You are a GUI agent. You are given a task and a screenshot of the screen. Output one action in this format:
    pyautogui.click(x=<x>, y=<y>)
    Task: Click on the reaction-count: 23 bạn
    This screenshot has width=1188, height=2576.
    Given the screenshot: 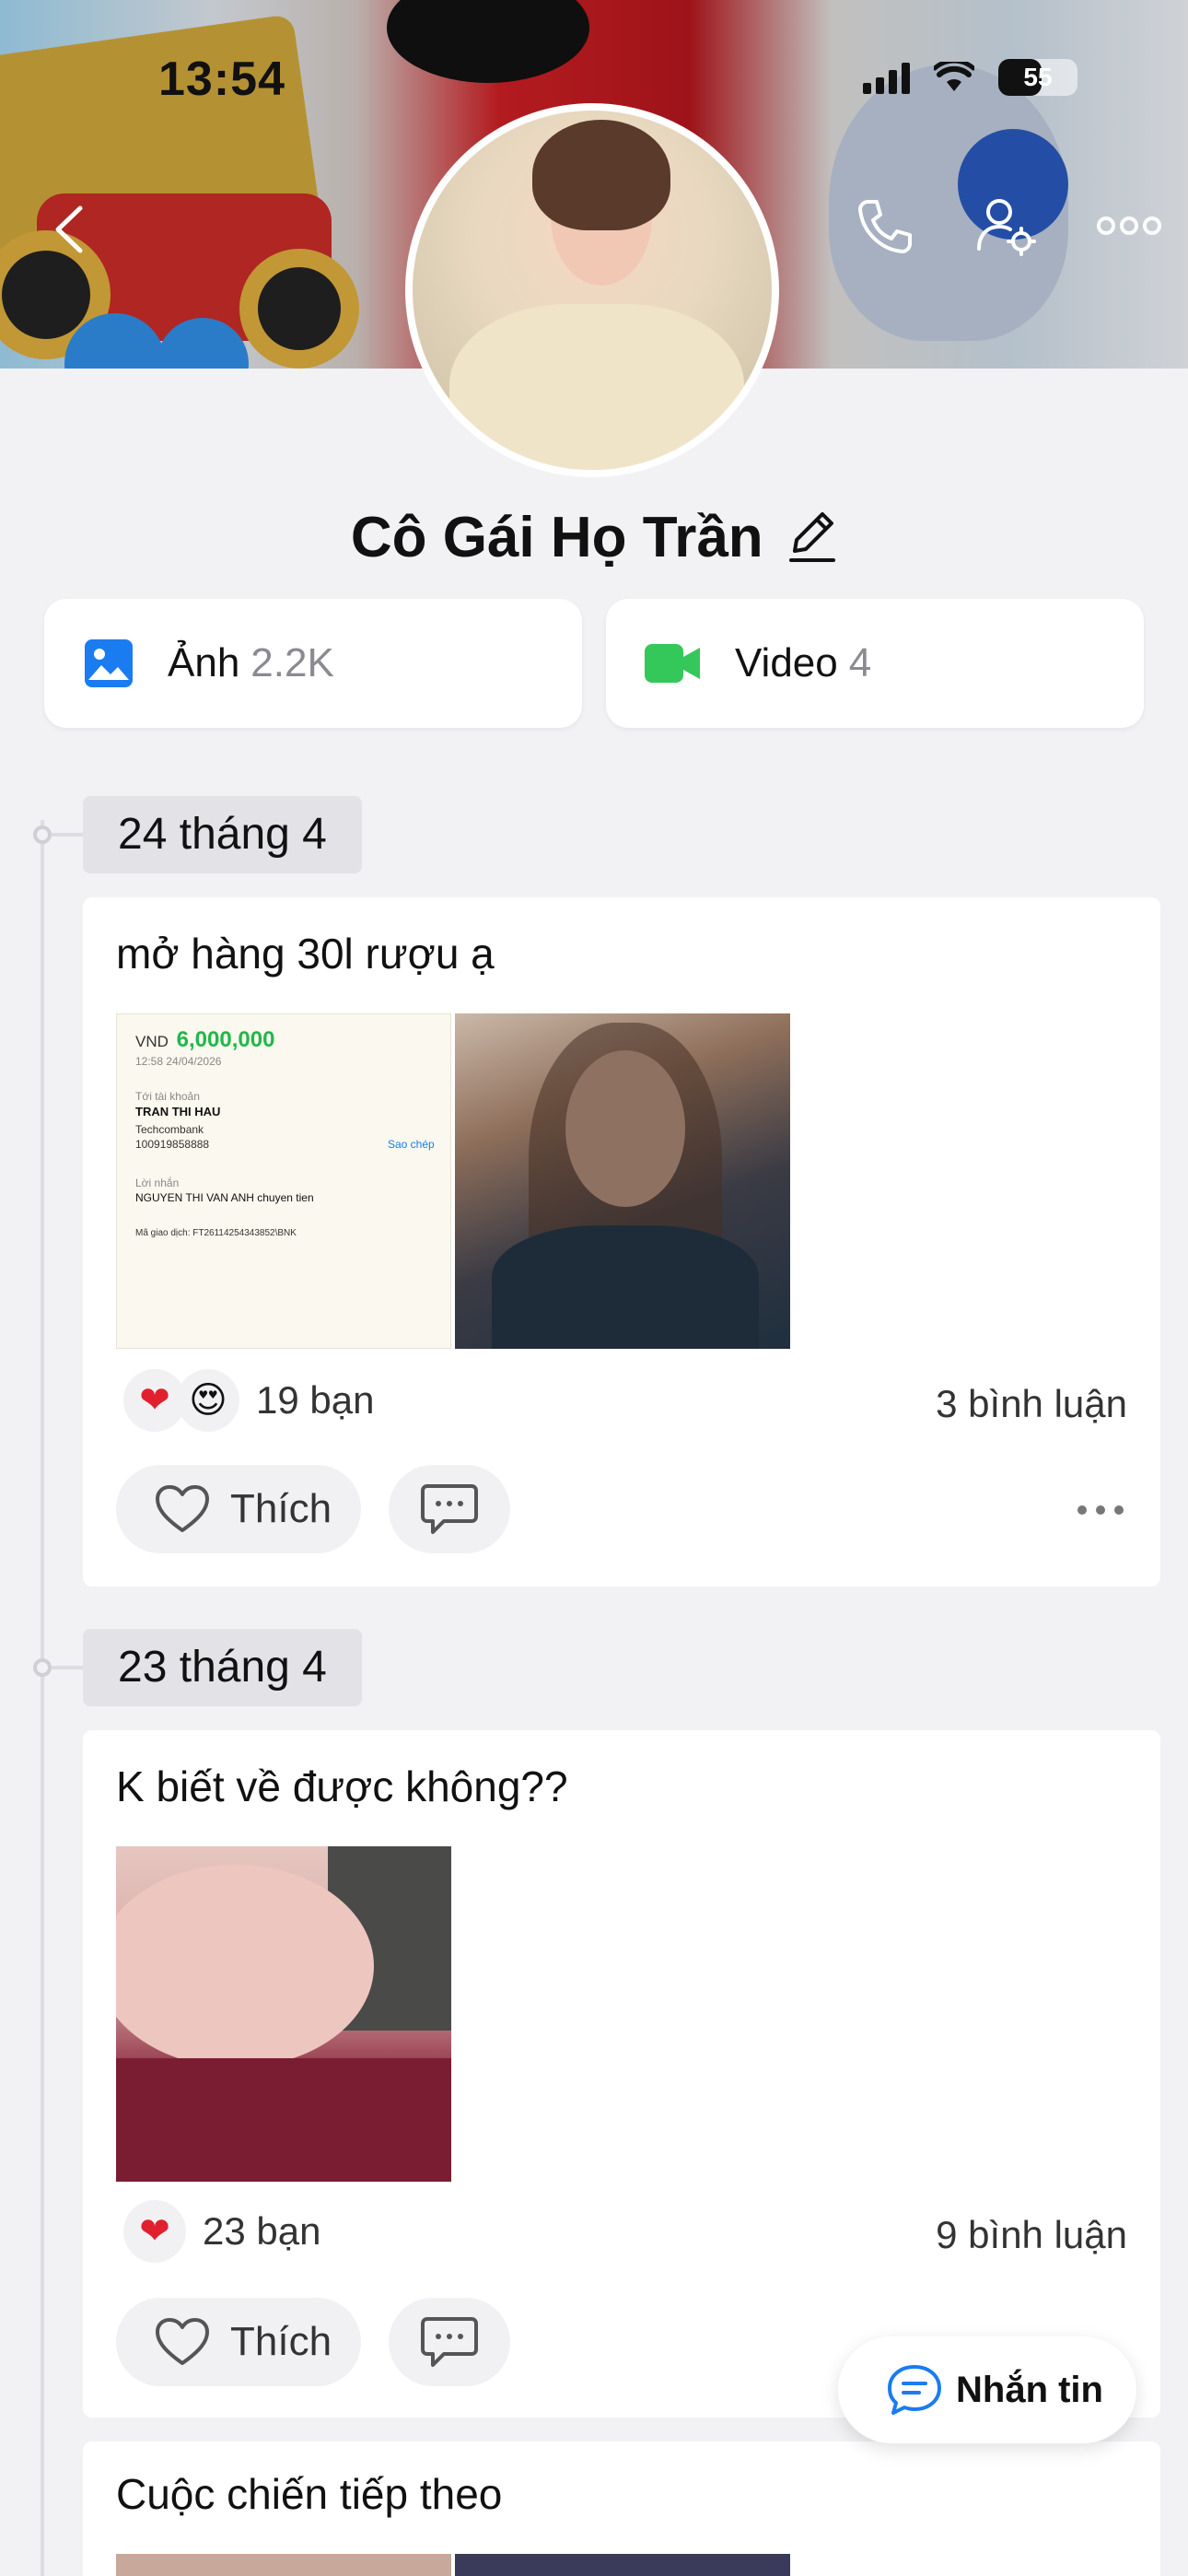 What is the action you would take?
    pyautogui.click(x=262, y=2231)
    